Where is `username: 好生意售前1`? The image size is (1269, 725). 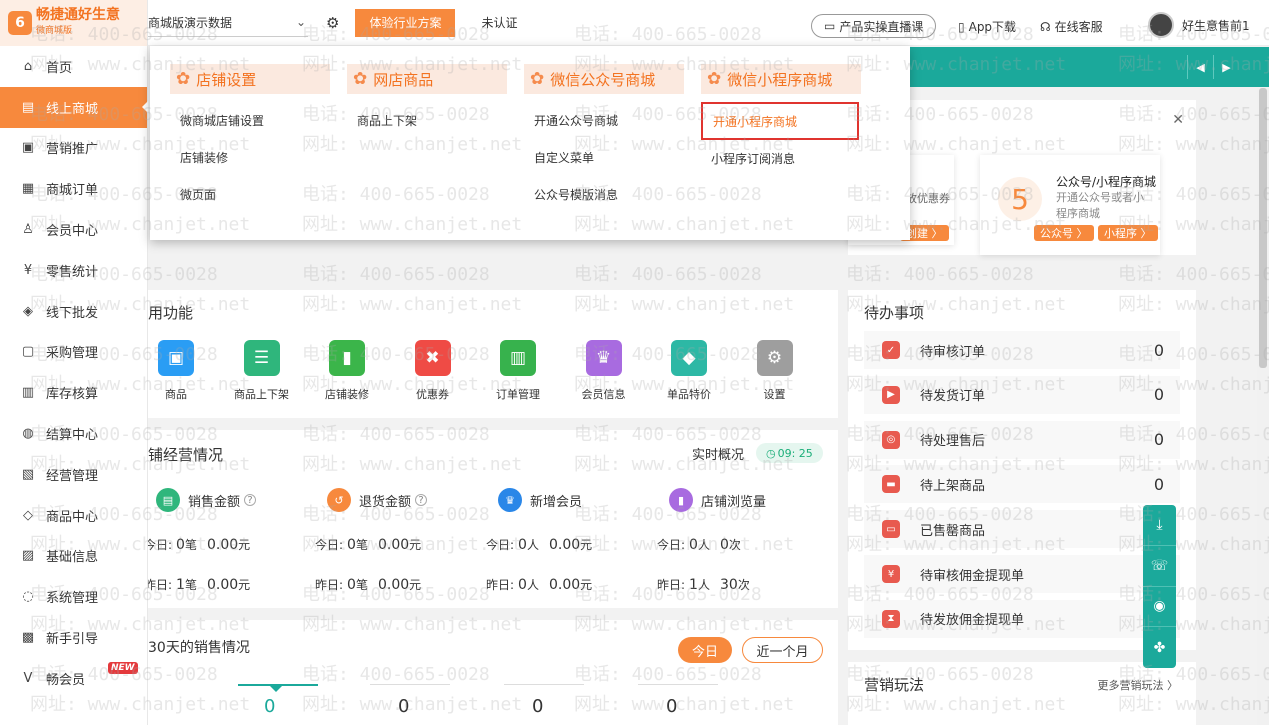 username: 好生意售前1 is located at coordinates (1216, 25).